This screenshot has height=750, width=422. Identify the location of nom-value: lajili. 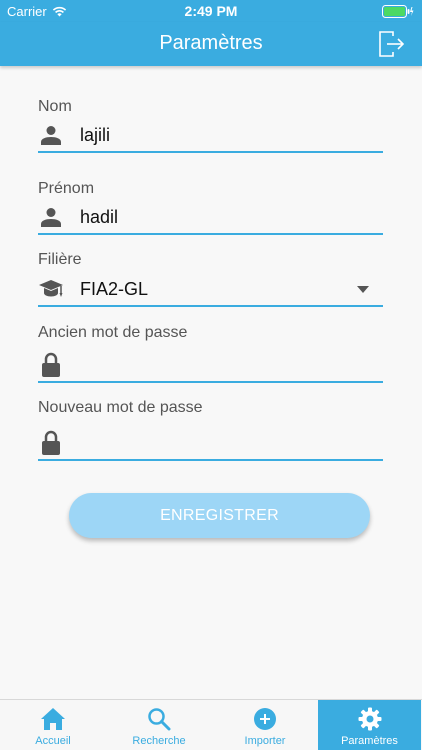
(231, 135).